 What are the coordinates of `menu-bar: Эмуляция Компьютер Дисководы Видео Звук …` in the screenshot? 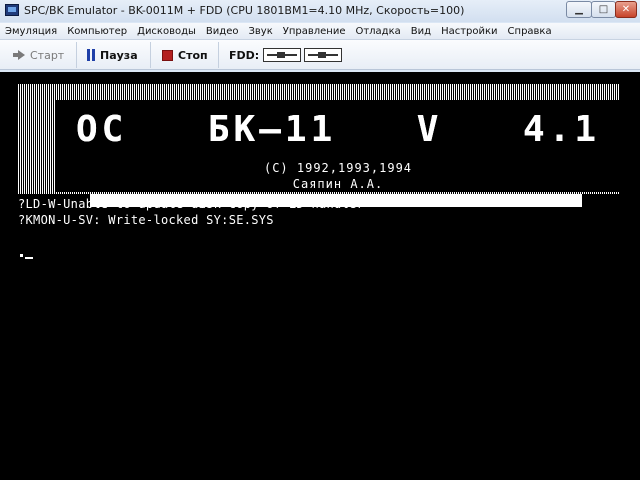 It's located at (320, 31).